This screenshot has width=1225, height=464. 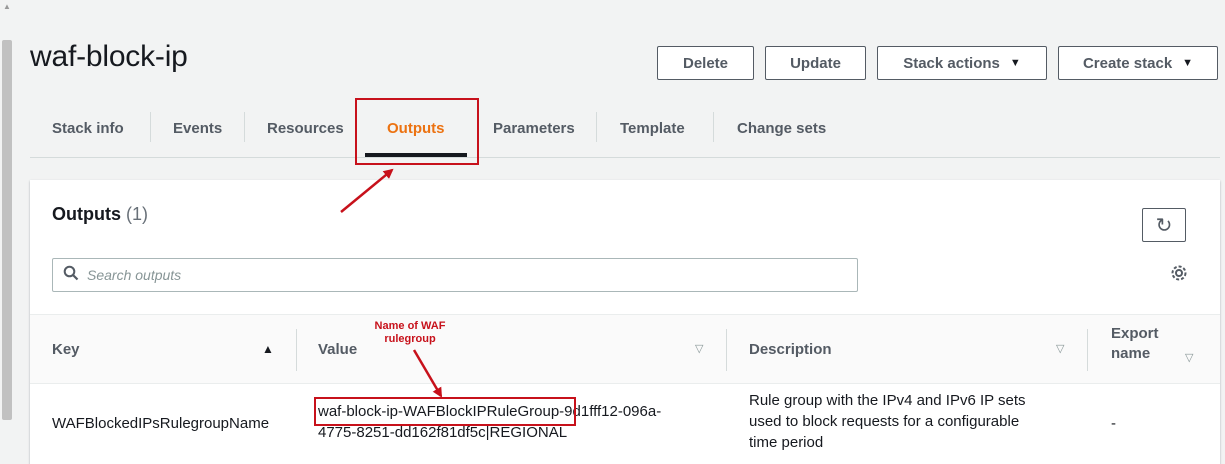 What do you see at coordinates (88, 128) in the screenshot?
I see `tab-stack-info: Stack info` at bounding box center [88, 128].